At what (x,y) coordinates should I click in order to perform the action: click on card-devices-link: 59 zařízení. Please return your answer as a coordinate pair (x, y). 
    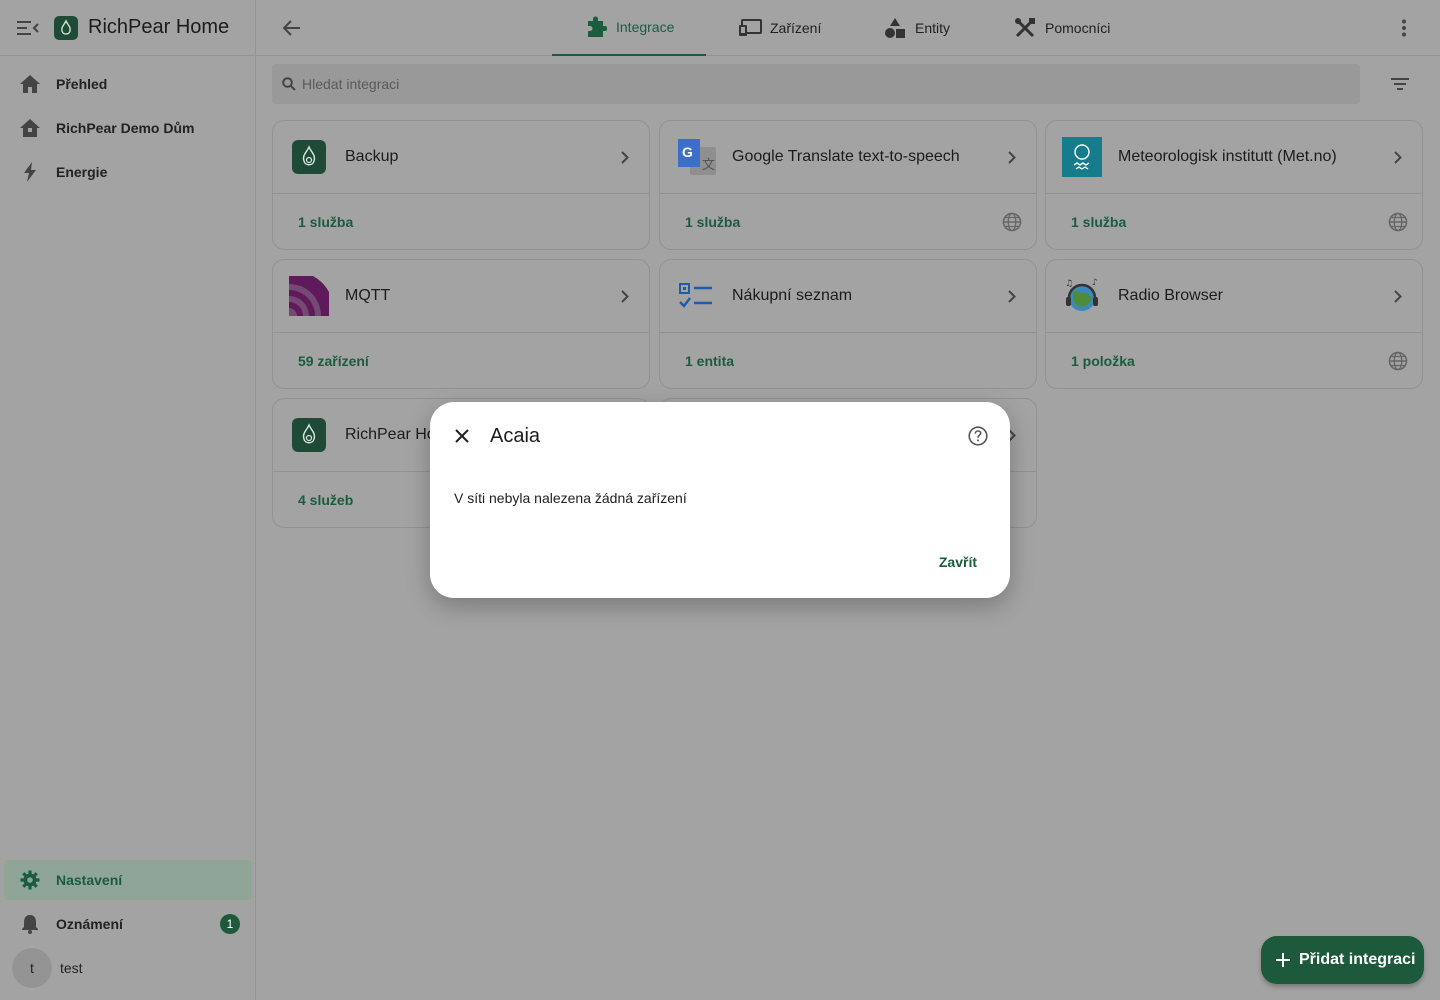
    Looking at the image, I should click on (333, 361).